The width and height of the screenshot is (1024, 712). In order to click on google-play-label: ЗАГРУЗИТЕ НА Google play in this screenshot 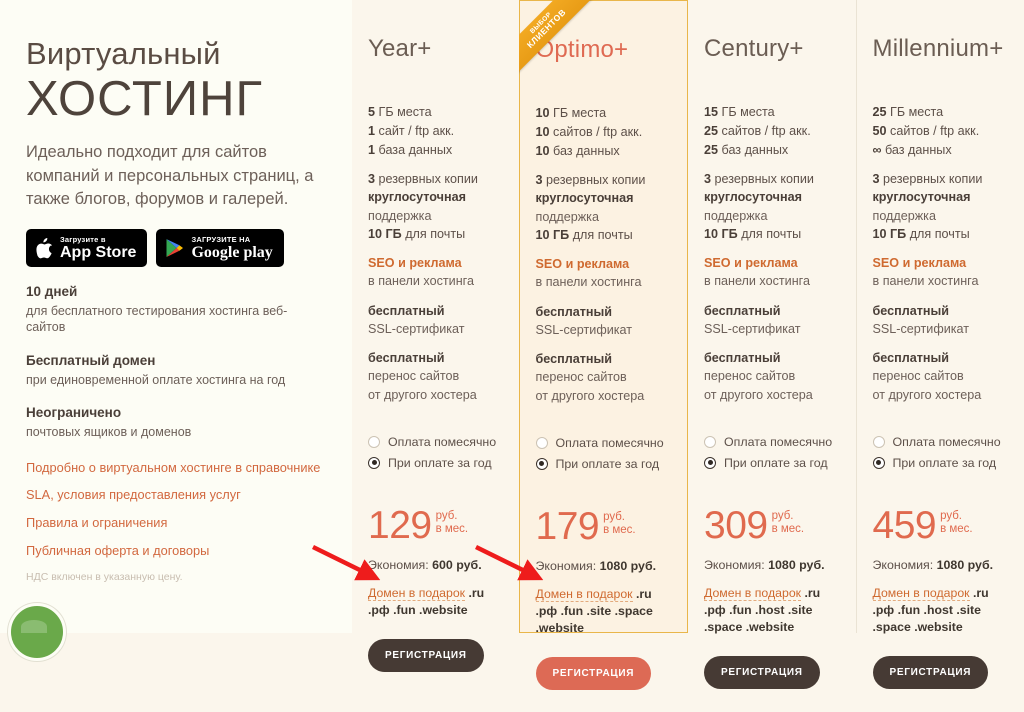, I will do `click(231, 248)`.